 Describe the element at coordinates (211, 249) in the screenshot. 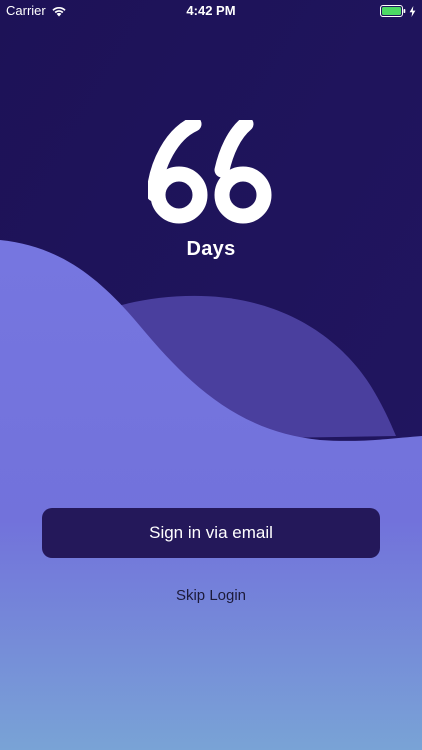

I see `app-name: Days` at that location.